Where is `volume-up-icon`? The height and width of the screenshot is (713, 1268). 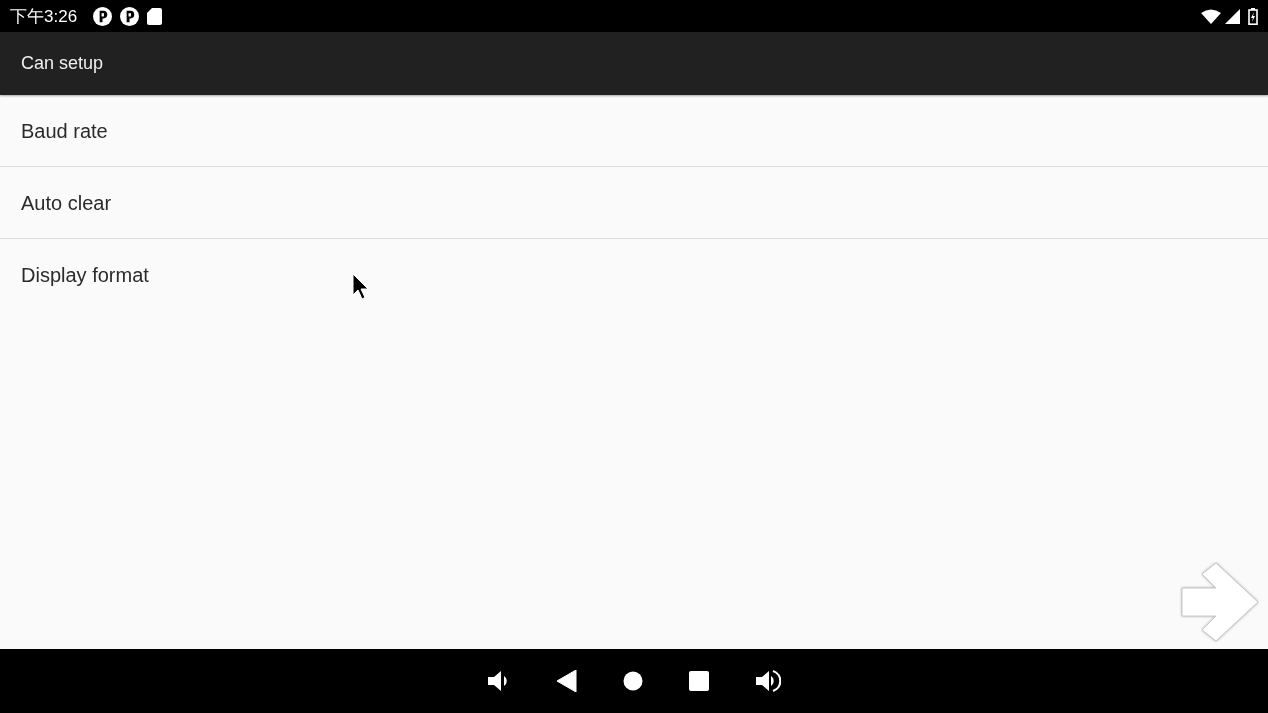 volume-up-icon is located at coordinates (768, 681).